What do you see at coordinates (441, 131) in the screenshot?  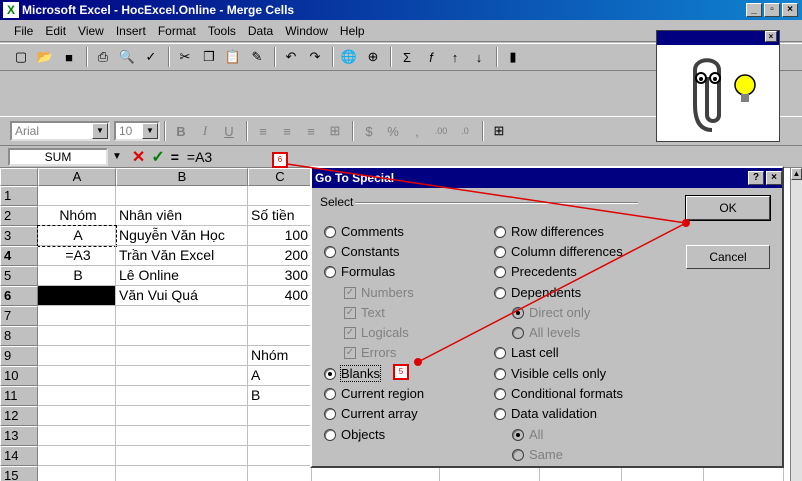 I see `increase-decimal-icon: .00` at bounding box center [441, 131].